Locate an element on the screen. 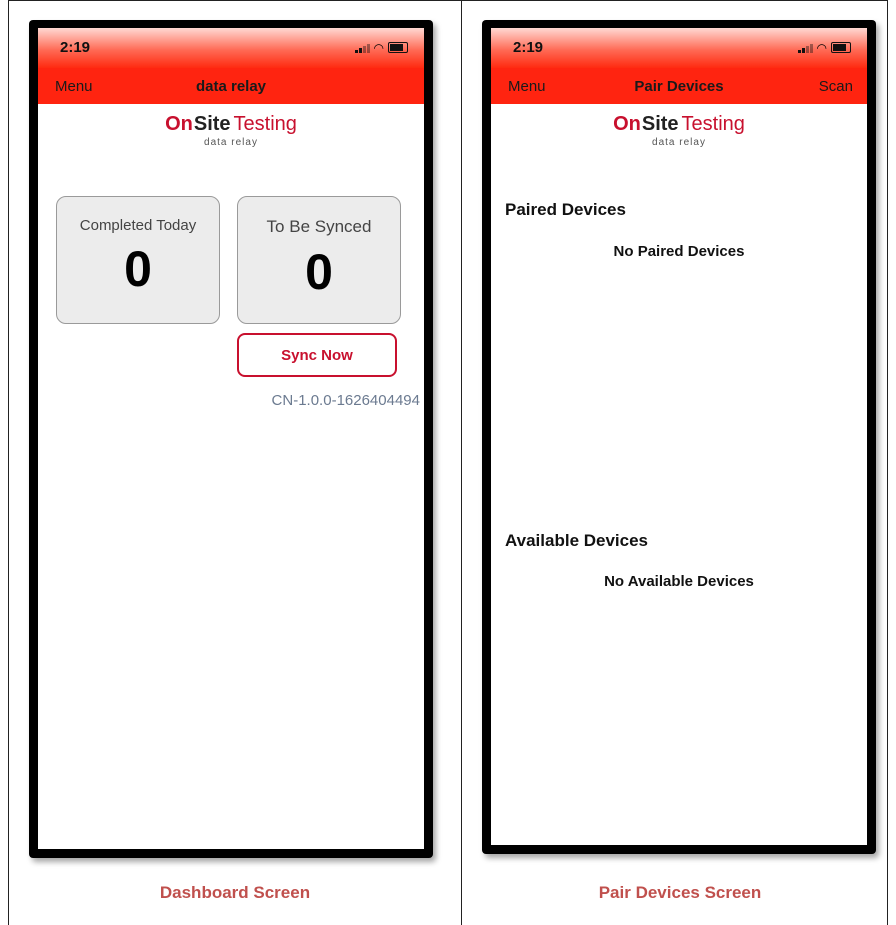 The image size is (896, 925). nav-bar: Menu Pair Devices Scan is located at coordinates (679, 86).